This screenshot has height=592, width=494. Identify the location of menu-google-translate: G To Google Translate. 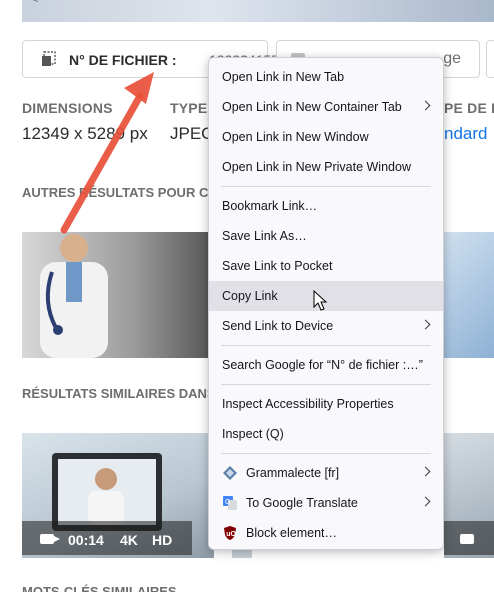
(326, 503).